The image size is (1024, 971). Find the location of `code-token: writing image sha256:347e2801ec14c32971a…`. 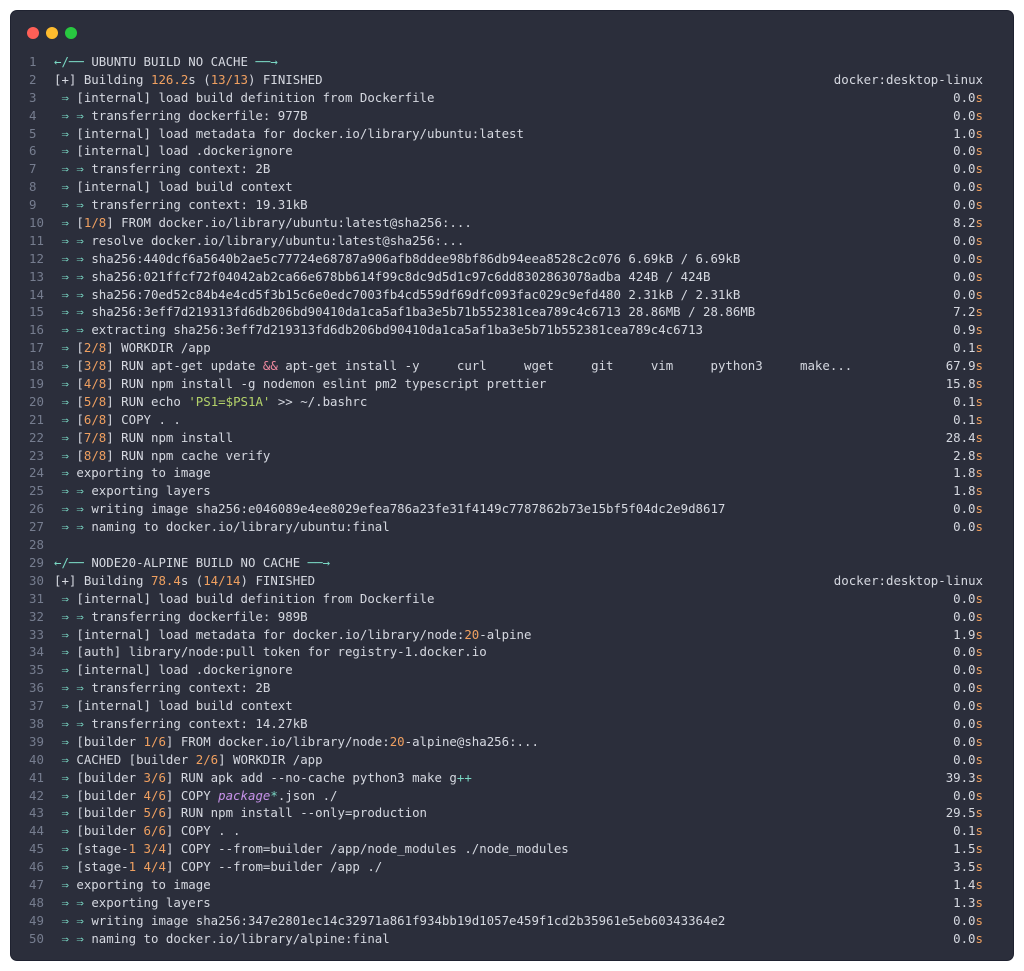

code-token: writing image sha256:347e2801ec14c32971a… is located at coordinates (408, 920).